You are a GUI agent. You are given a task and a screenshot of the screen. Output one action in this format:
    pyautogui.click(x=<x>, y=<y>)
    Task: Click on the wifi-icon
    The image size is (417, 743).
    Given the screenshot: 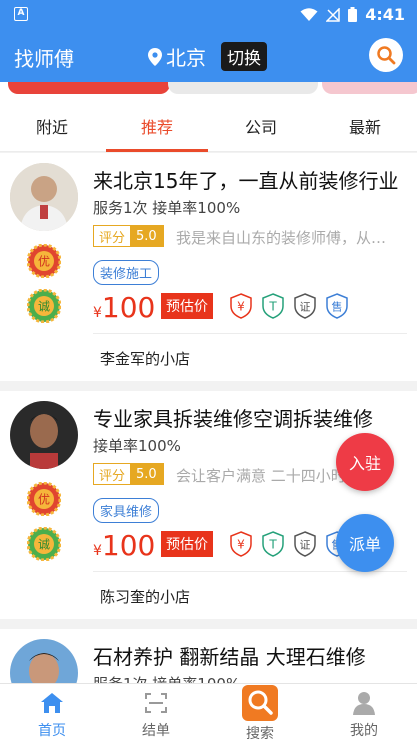 What is the action you would take?
    pyautogui.click(x=309, y=14)
    